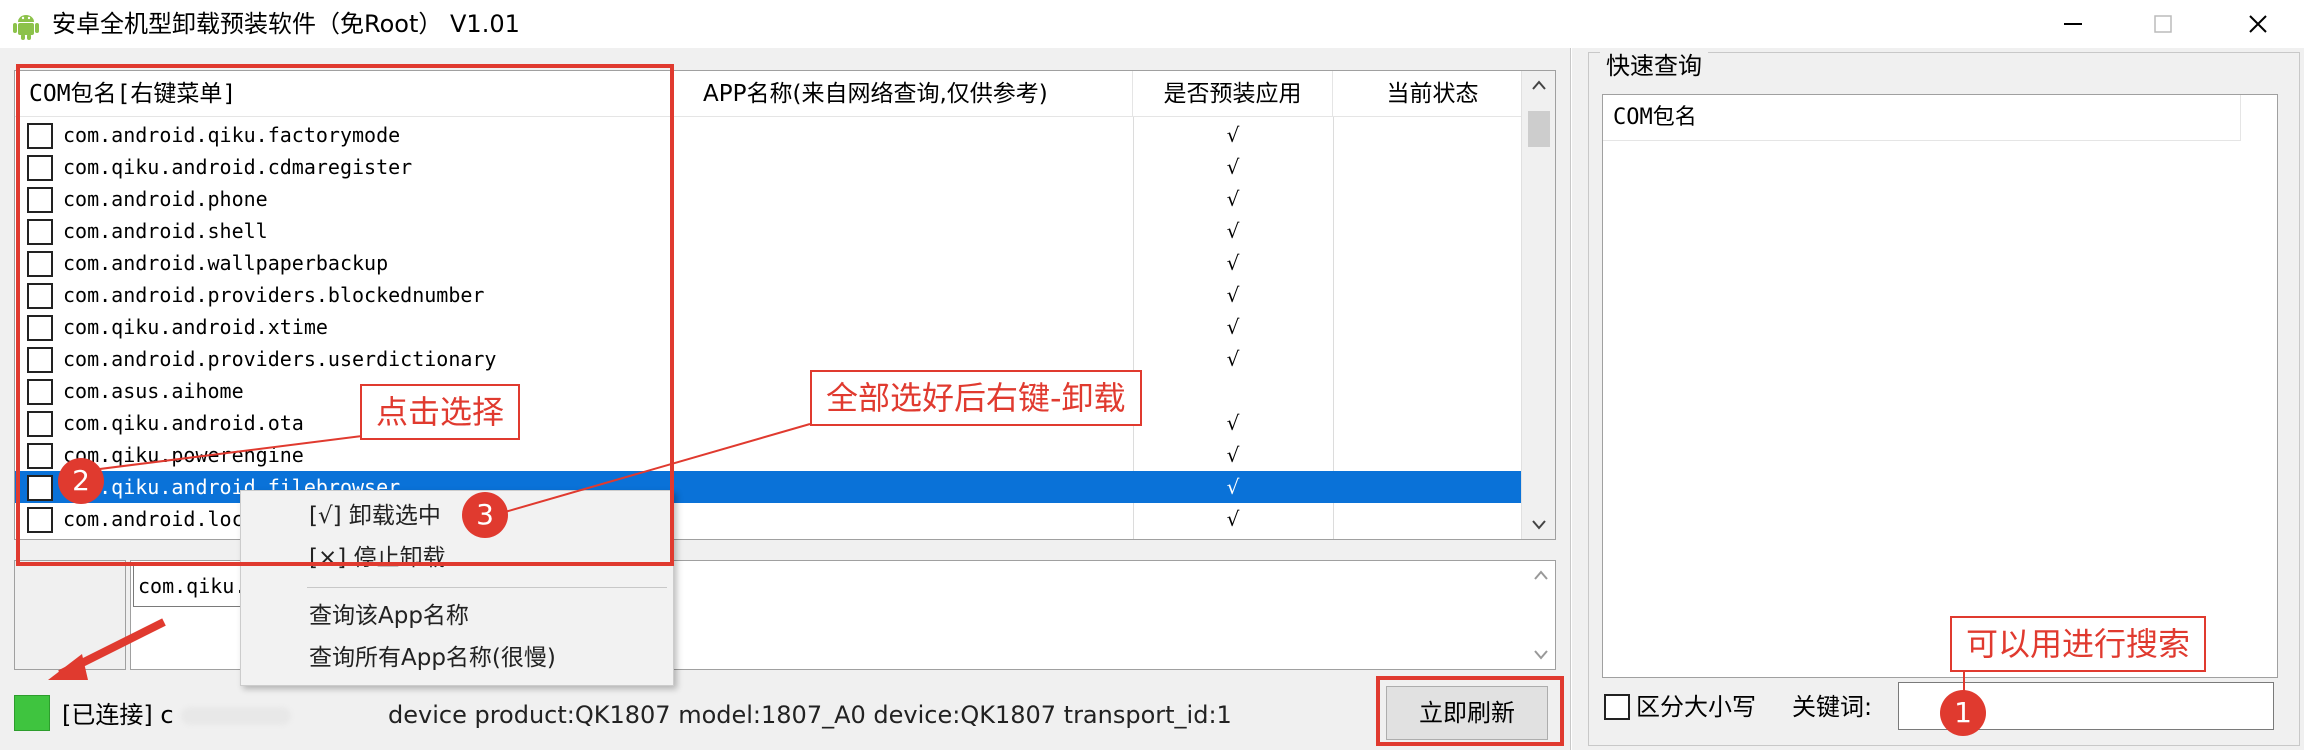 This screenshot has width=2304, height=750. Describe the element at coordinates (68, 667) in the screenshot. I see `arrow-head-icon` at that location.